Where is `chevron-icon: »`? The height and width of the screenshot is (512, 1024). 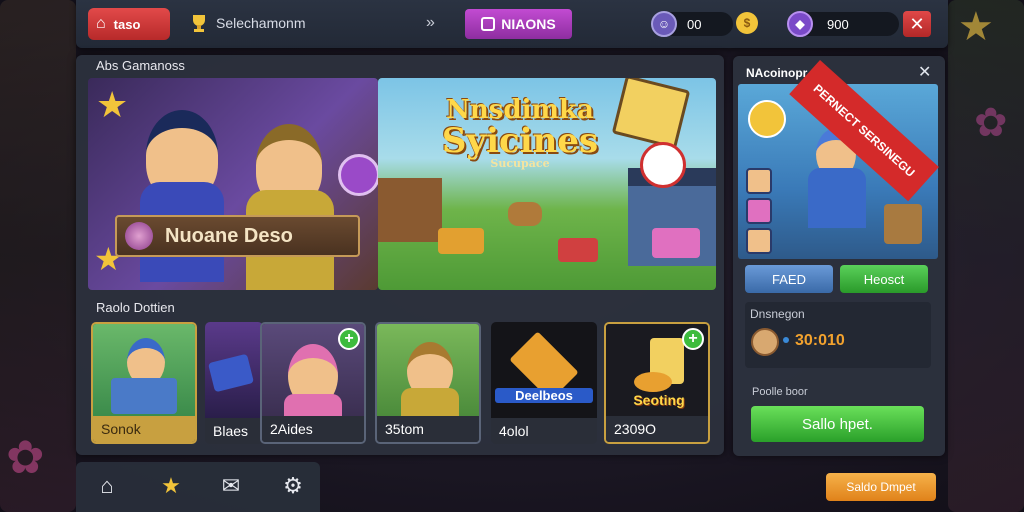
chevron-icon: » is located at coordinates (430, 23).